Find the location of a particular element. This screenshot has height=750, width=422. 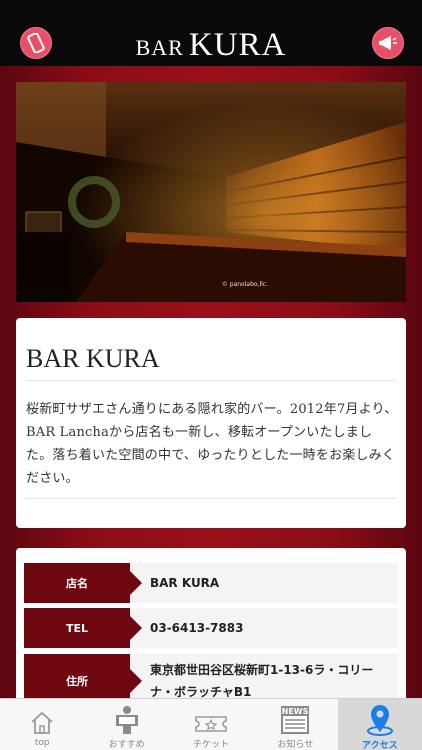

tab-ticket: チケット is located at coordinates (211, 724).